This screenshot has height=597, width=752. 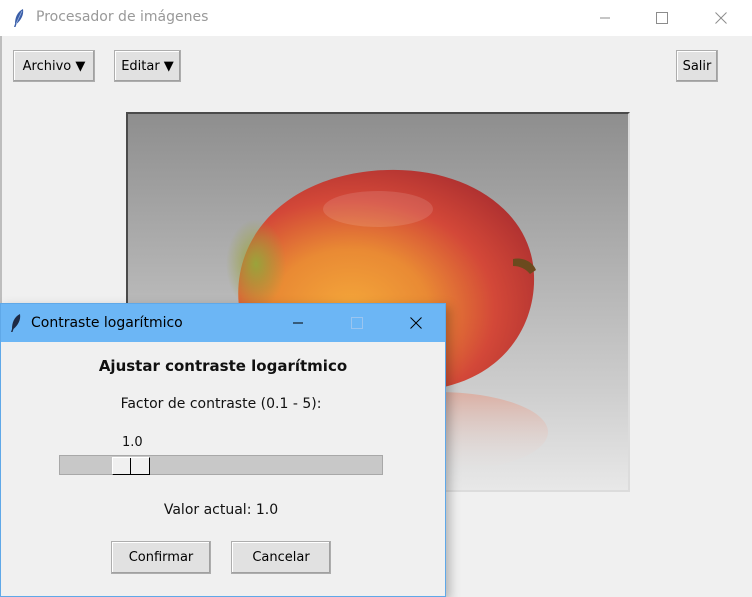 What do you see at coordinates (376, 18) in the screenshot?
I see `main-titlebar: Procesador de imágenes` at bounding box center [376, 18].